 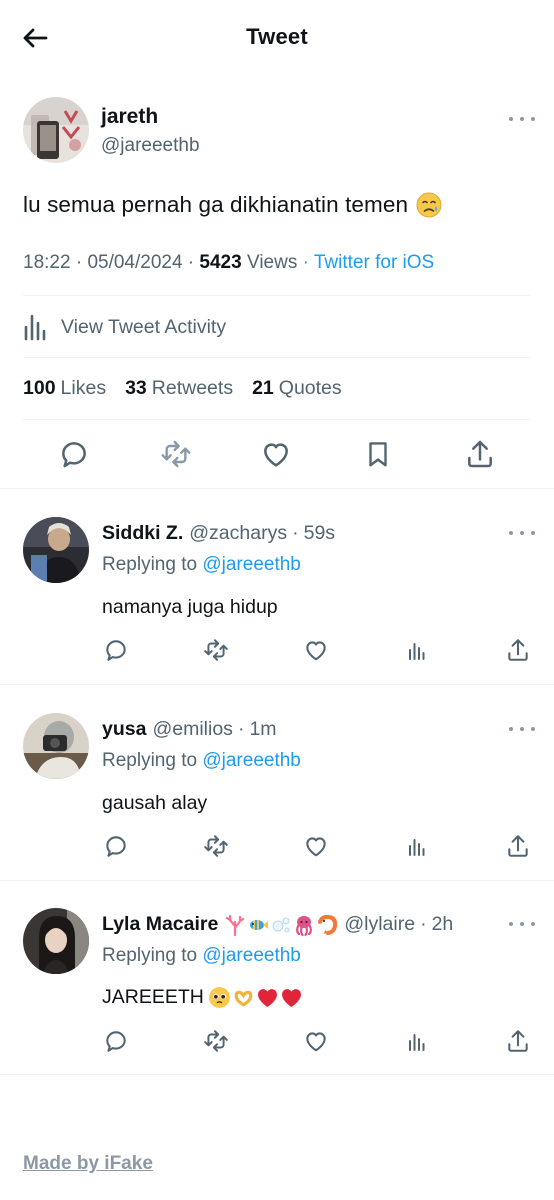 What do you see at coordinates (310, 388) in the screenshot?
I see `quotes-label: Quotes` at bounding box center [310, 388].